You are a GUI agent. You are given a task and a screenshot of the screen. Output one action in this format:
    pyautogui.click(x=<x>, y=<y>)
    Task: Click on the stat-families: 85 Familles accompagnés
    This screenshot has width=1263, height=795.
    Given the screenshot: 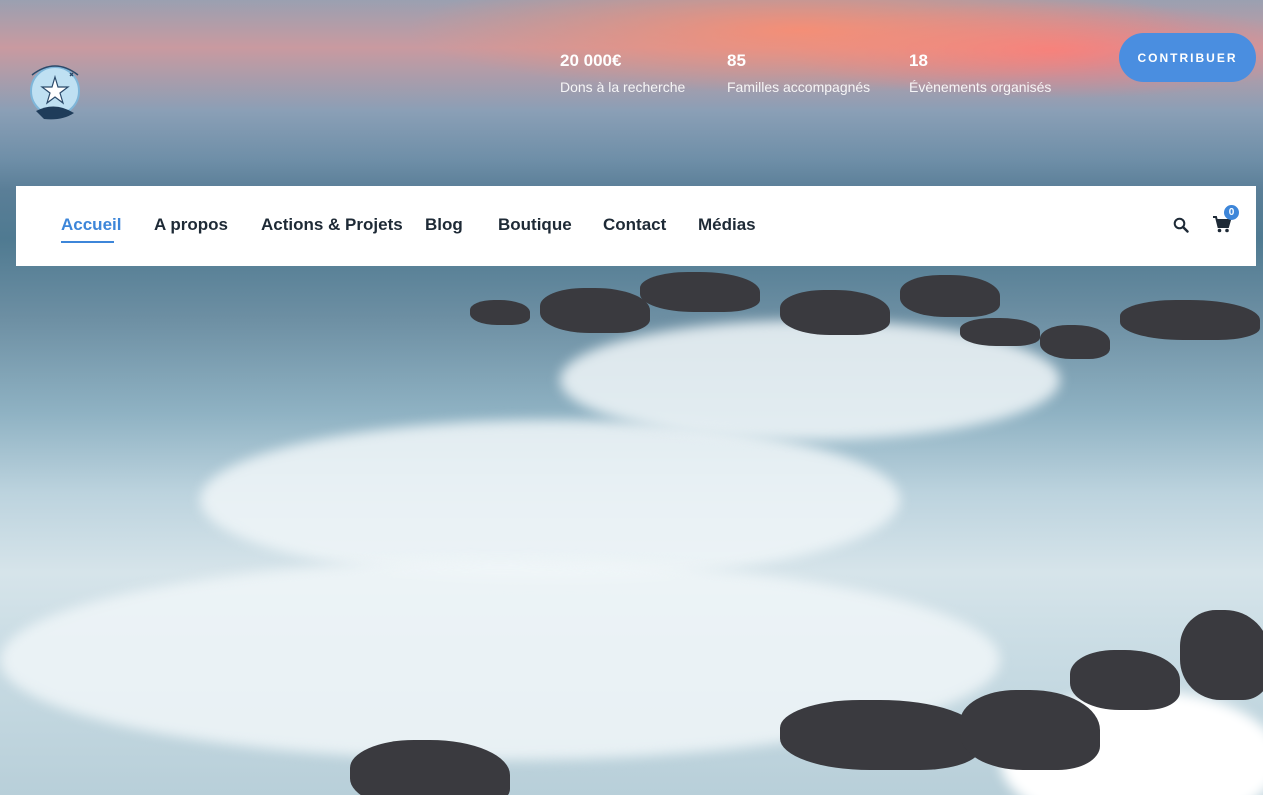 What is the action you would take?
    pyautogui.click(x=798, y=73)
    